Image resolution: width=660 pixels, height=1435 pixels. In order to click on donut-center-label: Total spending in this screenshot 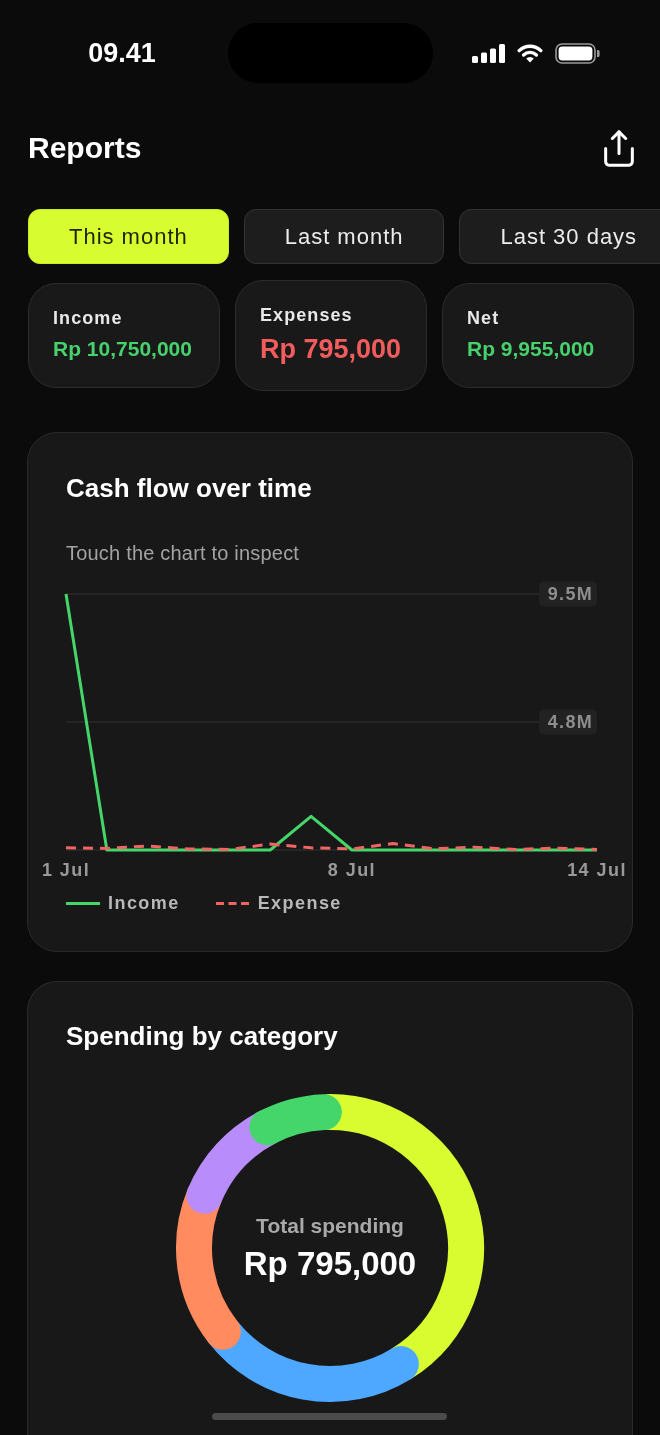, I will do `click(330, 1225)`.